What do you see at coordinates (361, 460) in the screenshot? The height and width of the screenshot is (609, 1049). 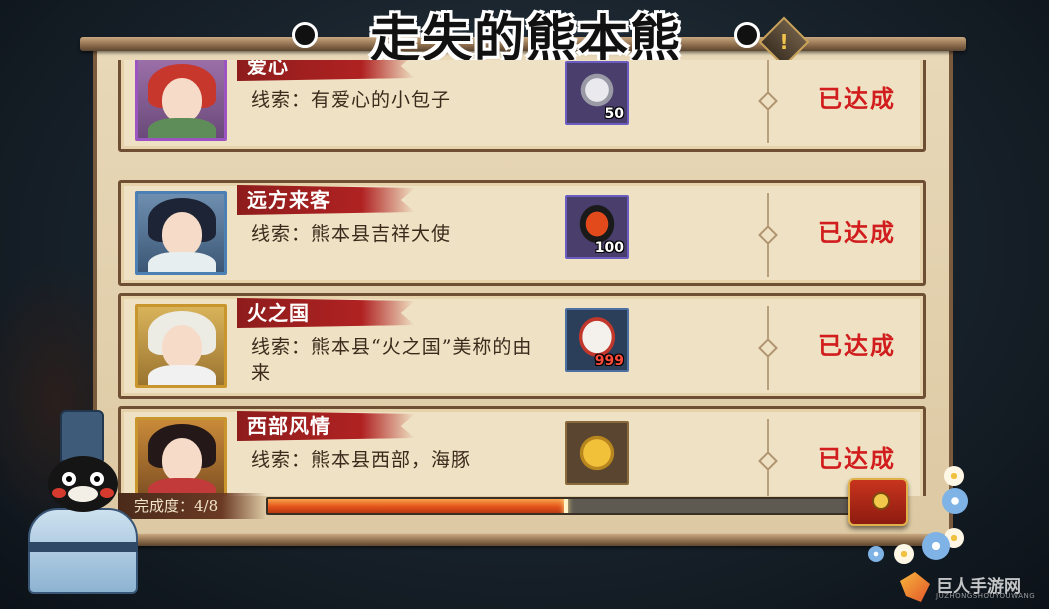 I see `task-clue: 线索：熊本县西部，海豚` at bounding box center [361, 460].